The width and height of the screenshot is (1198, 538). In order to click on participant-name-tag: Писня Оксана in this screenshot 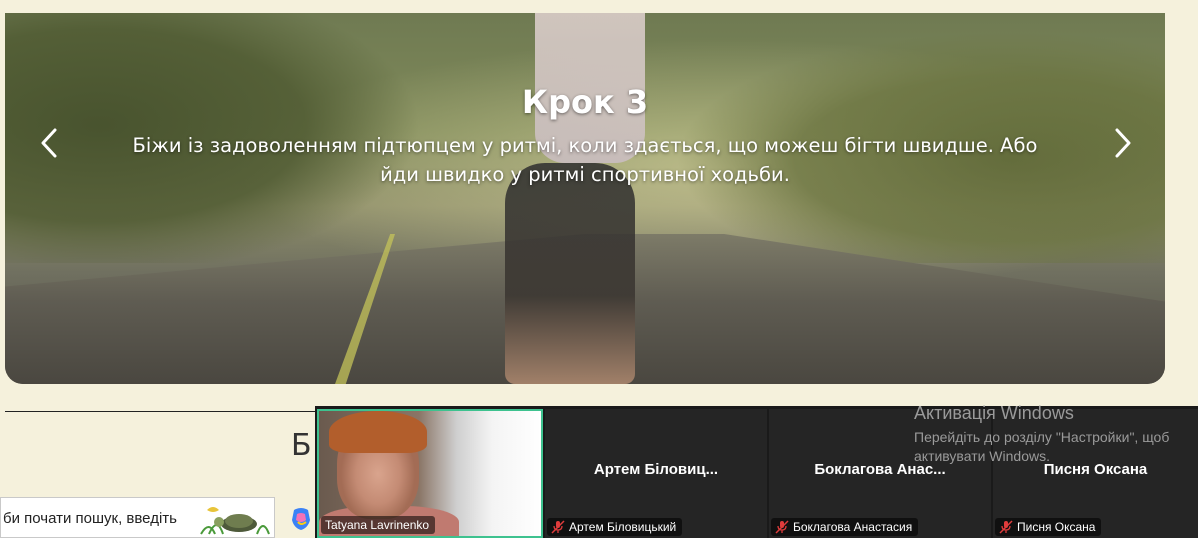, I will do `click(1048, 527)`.